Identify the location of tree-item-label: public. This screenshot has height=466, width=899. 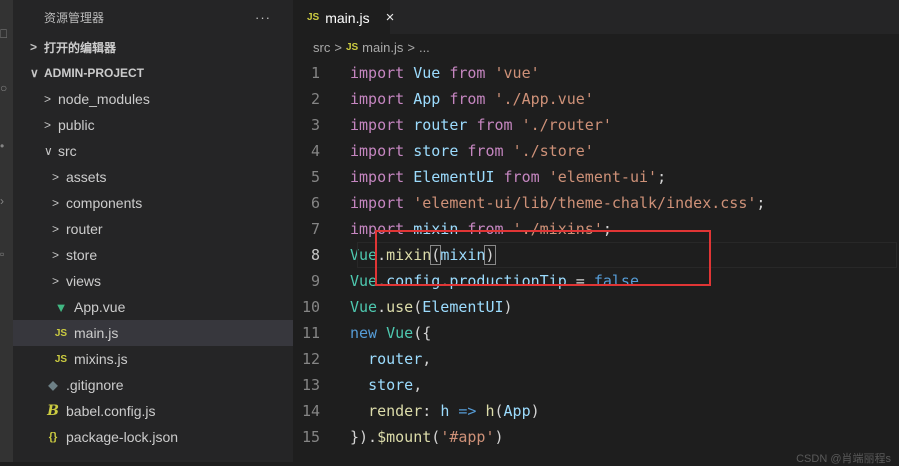
(76, 125).